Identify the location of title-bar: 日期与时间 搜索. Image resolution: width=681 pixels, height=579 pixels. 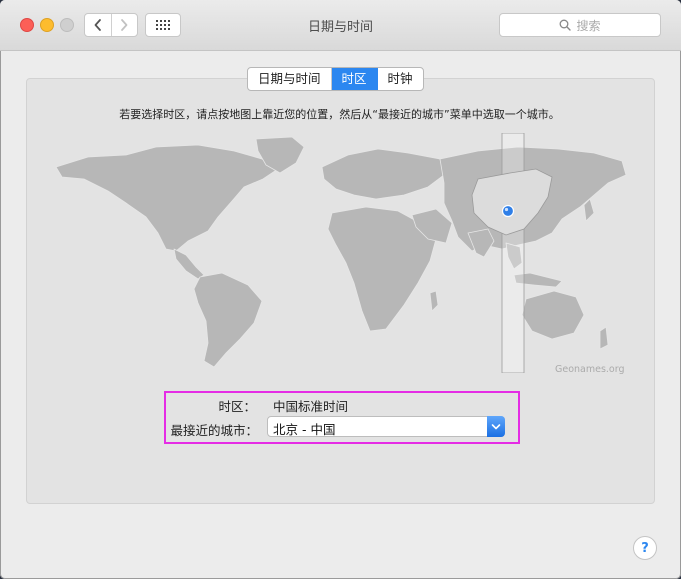
(340, 25).